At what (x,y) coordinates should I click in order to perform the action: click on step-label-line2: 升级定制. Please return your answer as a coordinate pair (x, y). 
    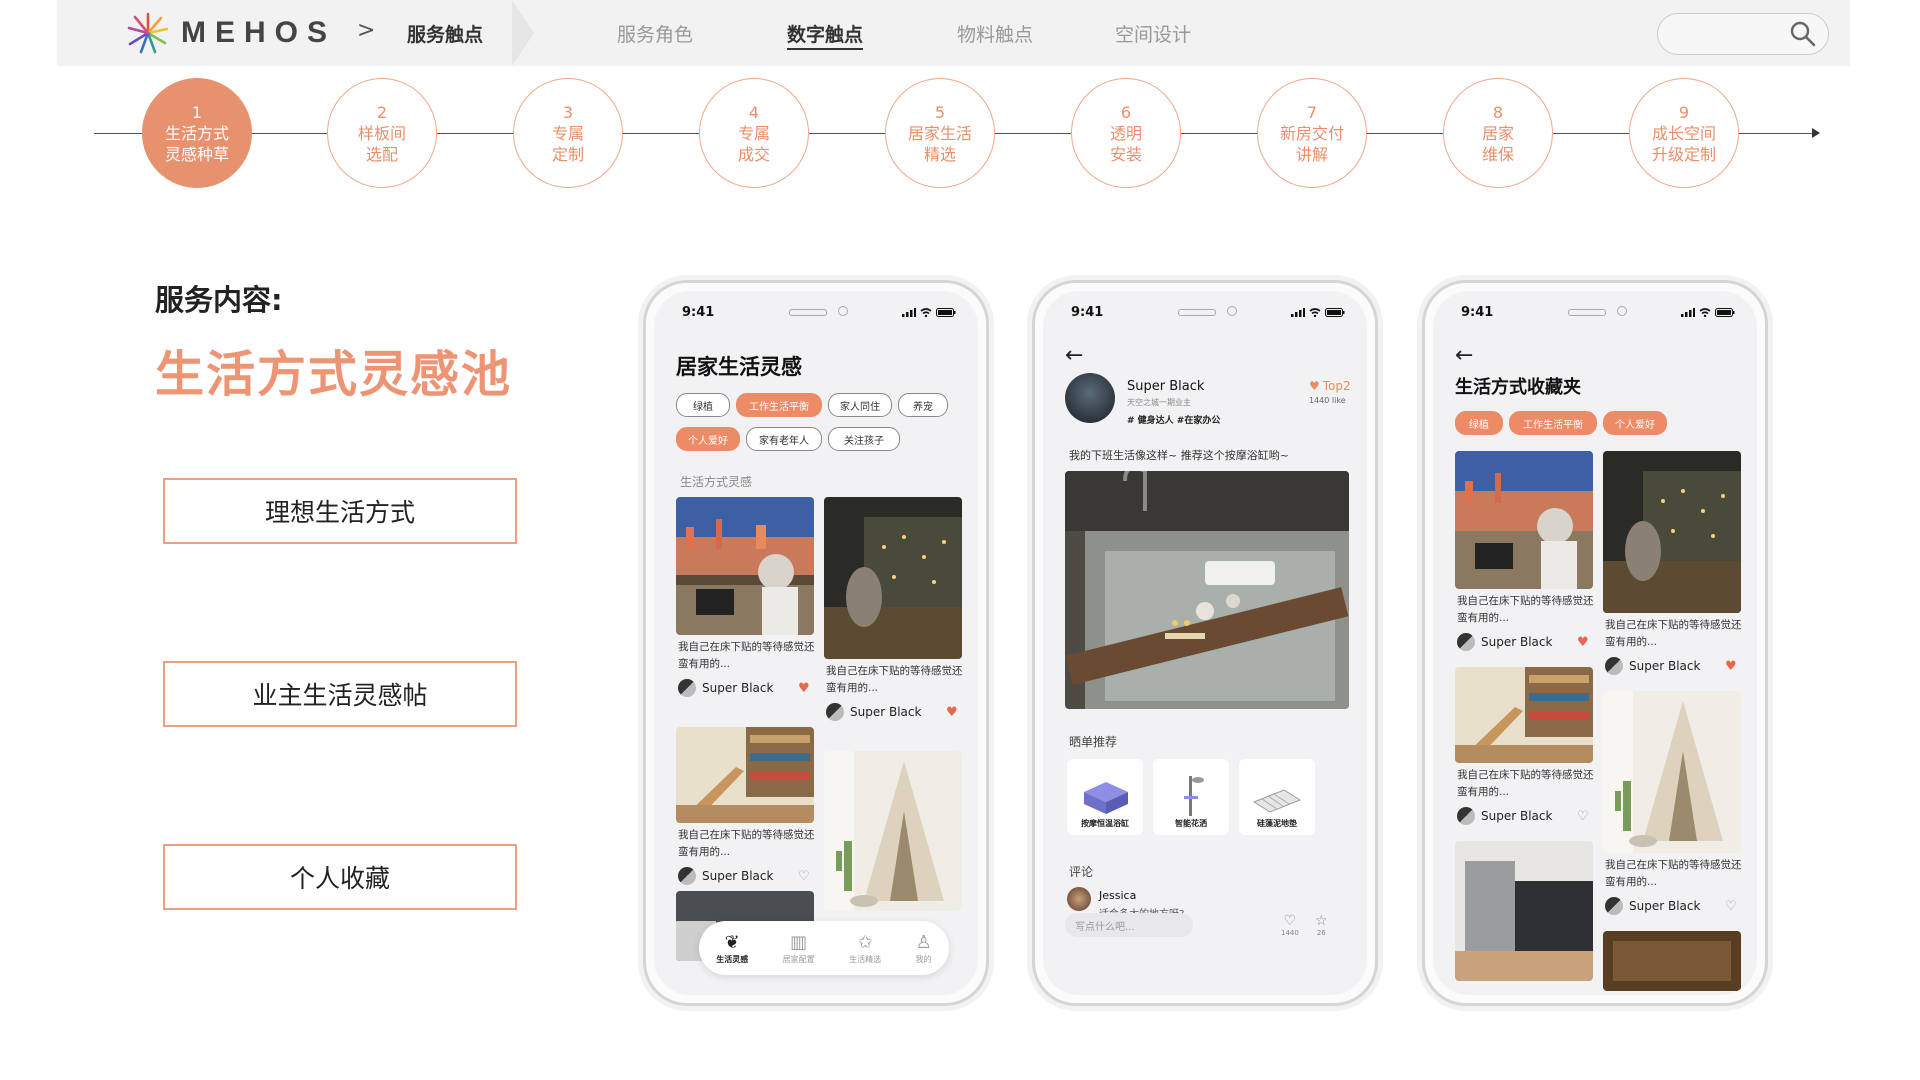
    Looking at the image, I should click on (1683, 154).